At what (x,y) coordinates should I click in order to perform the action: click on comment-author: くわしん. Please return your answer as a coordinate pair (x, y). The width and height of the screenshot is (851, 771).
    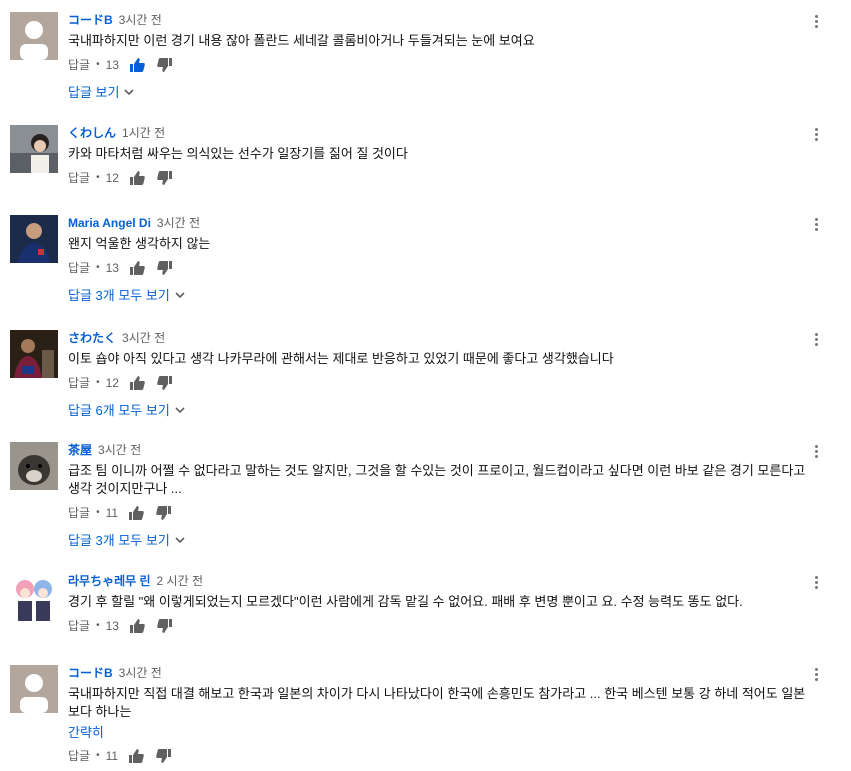
    Looking at the image, I should click on (92, 133).